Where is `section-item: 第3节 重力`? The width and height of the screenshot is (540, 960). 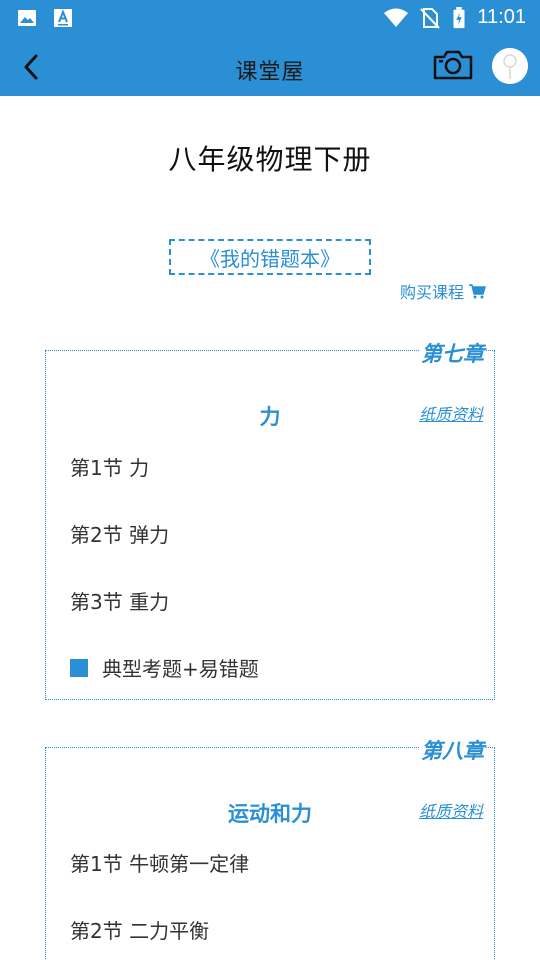
section-item: 第3节 重力 is located at coordinates (119, 600).